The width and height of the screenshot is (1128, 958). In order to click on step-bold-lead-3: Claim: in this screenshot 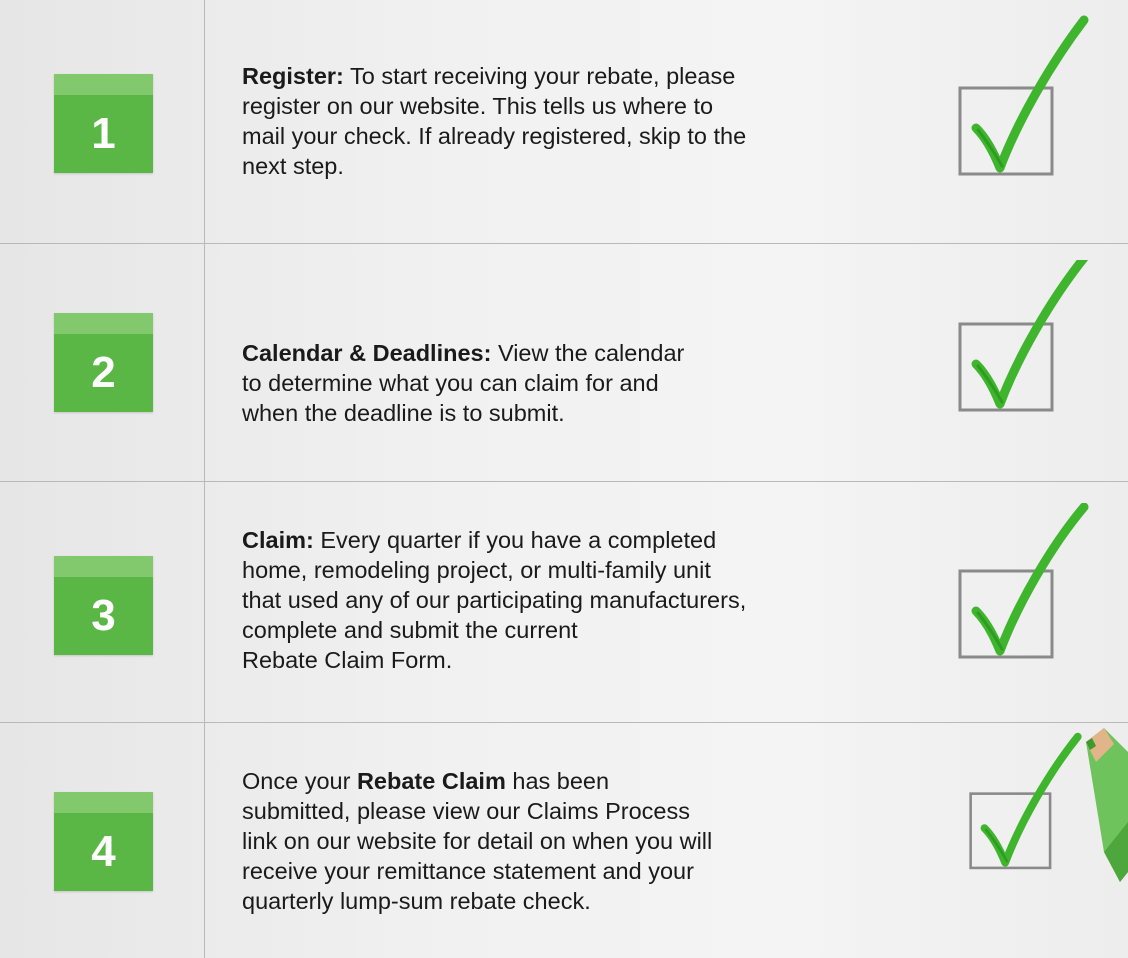, I will do `click(278, 540)`.